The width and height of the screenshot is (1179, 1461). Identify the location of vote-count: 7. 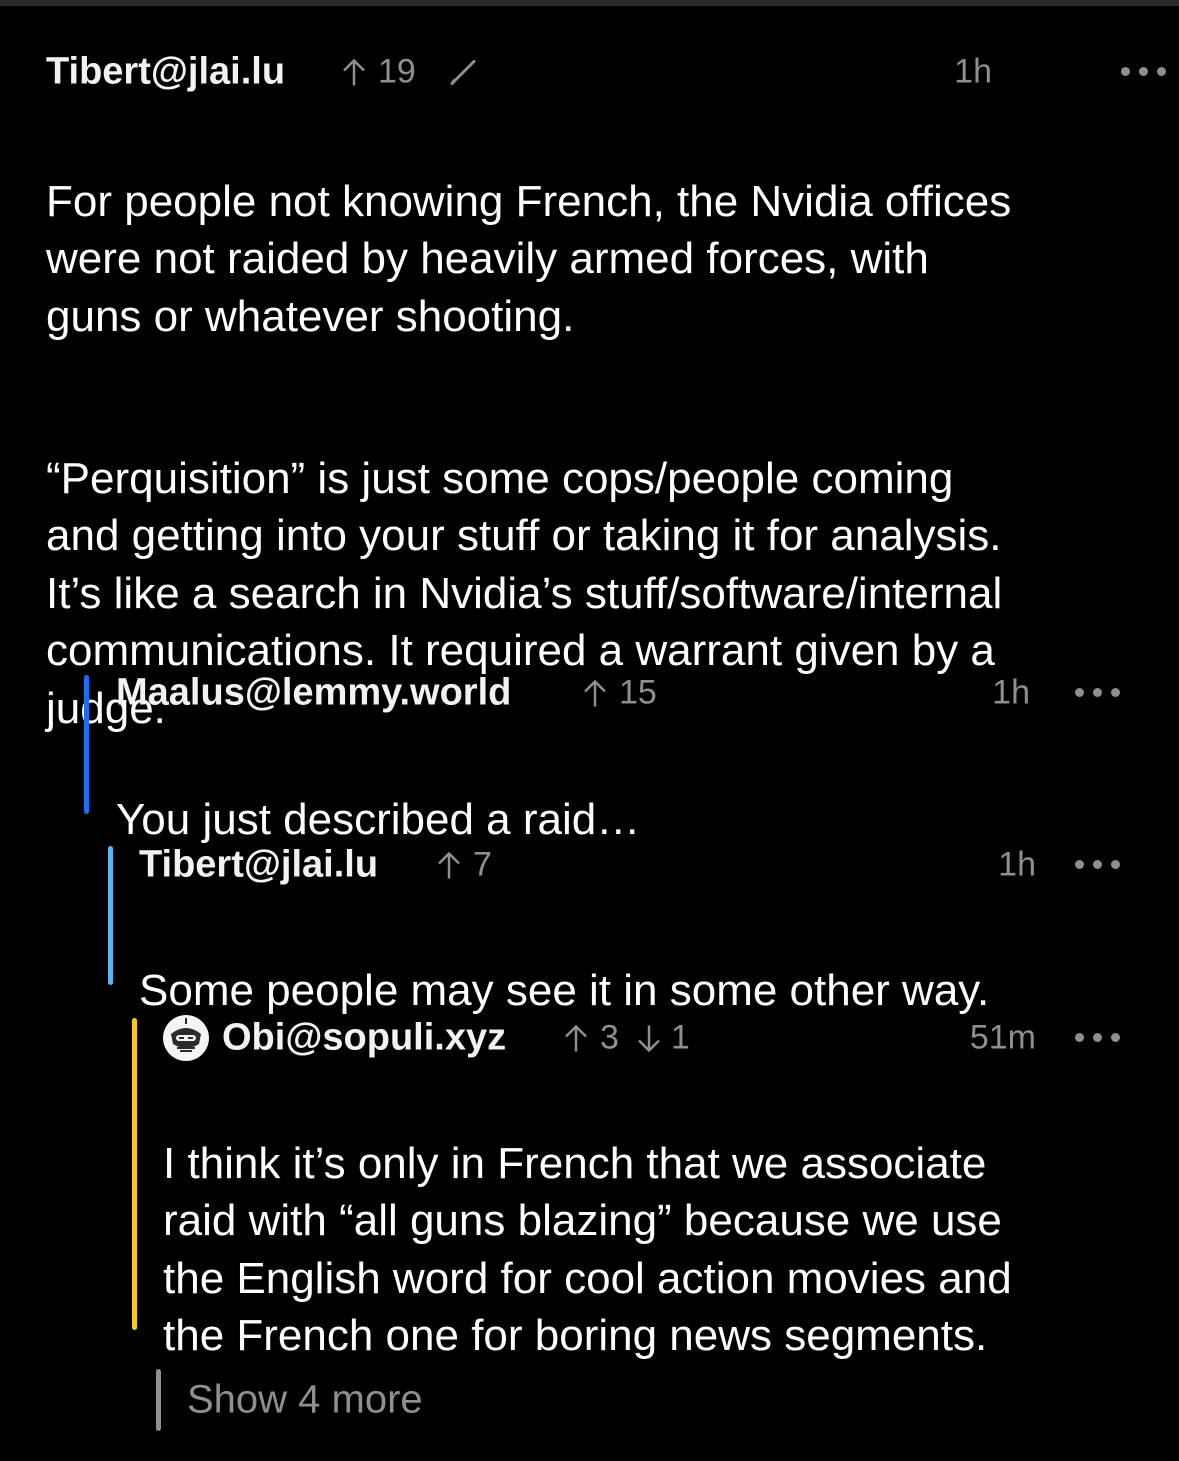
(464, 865).